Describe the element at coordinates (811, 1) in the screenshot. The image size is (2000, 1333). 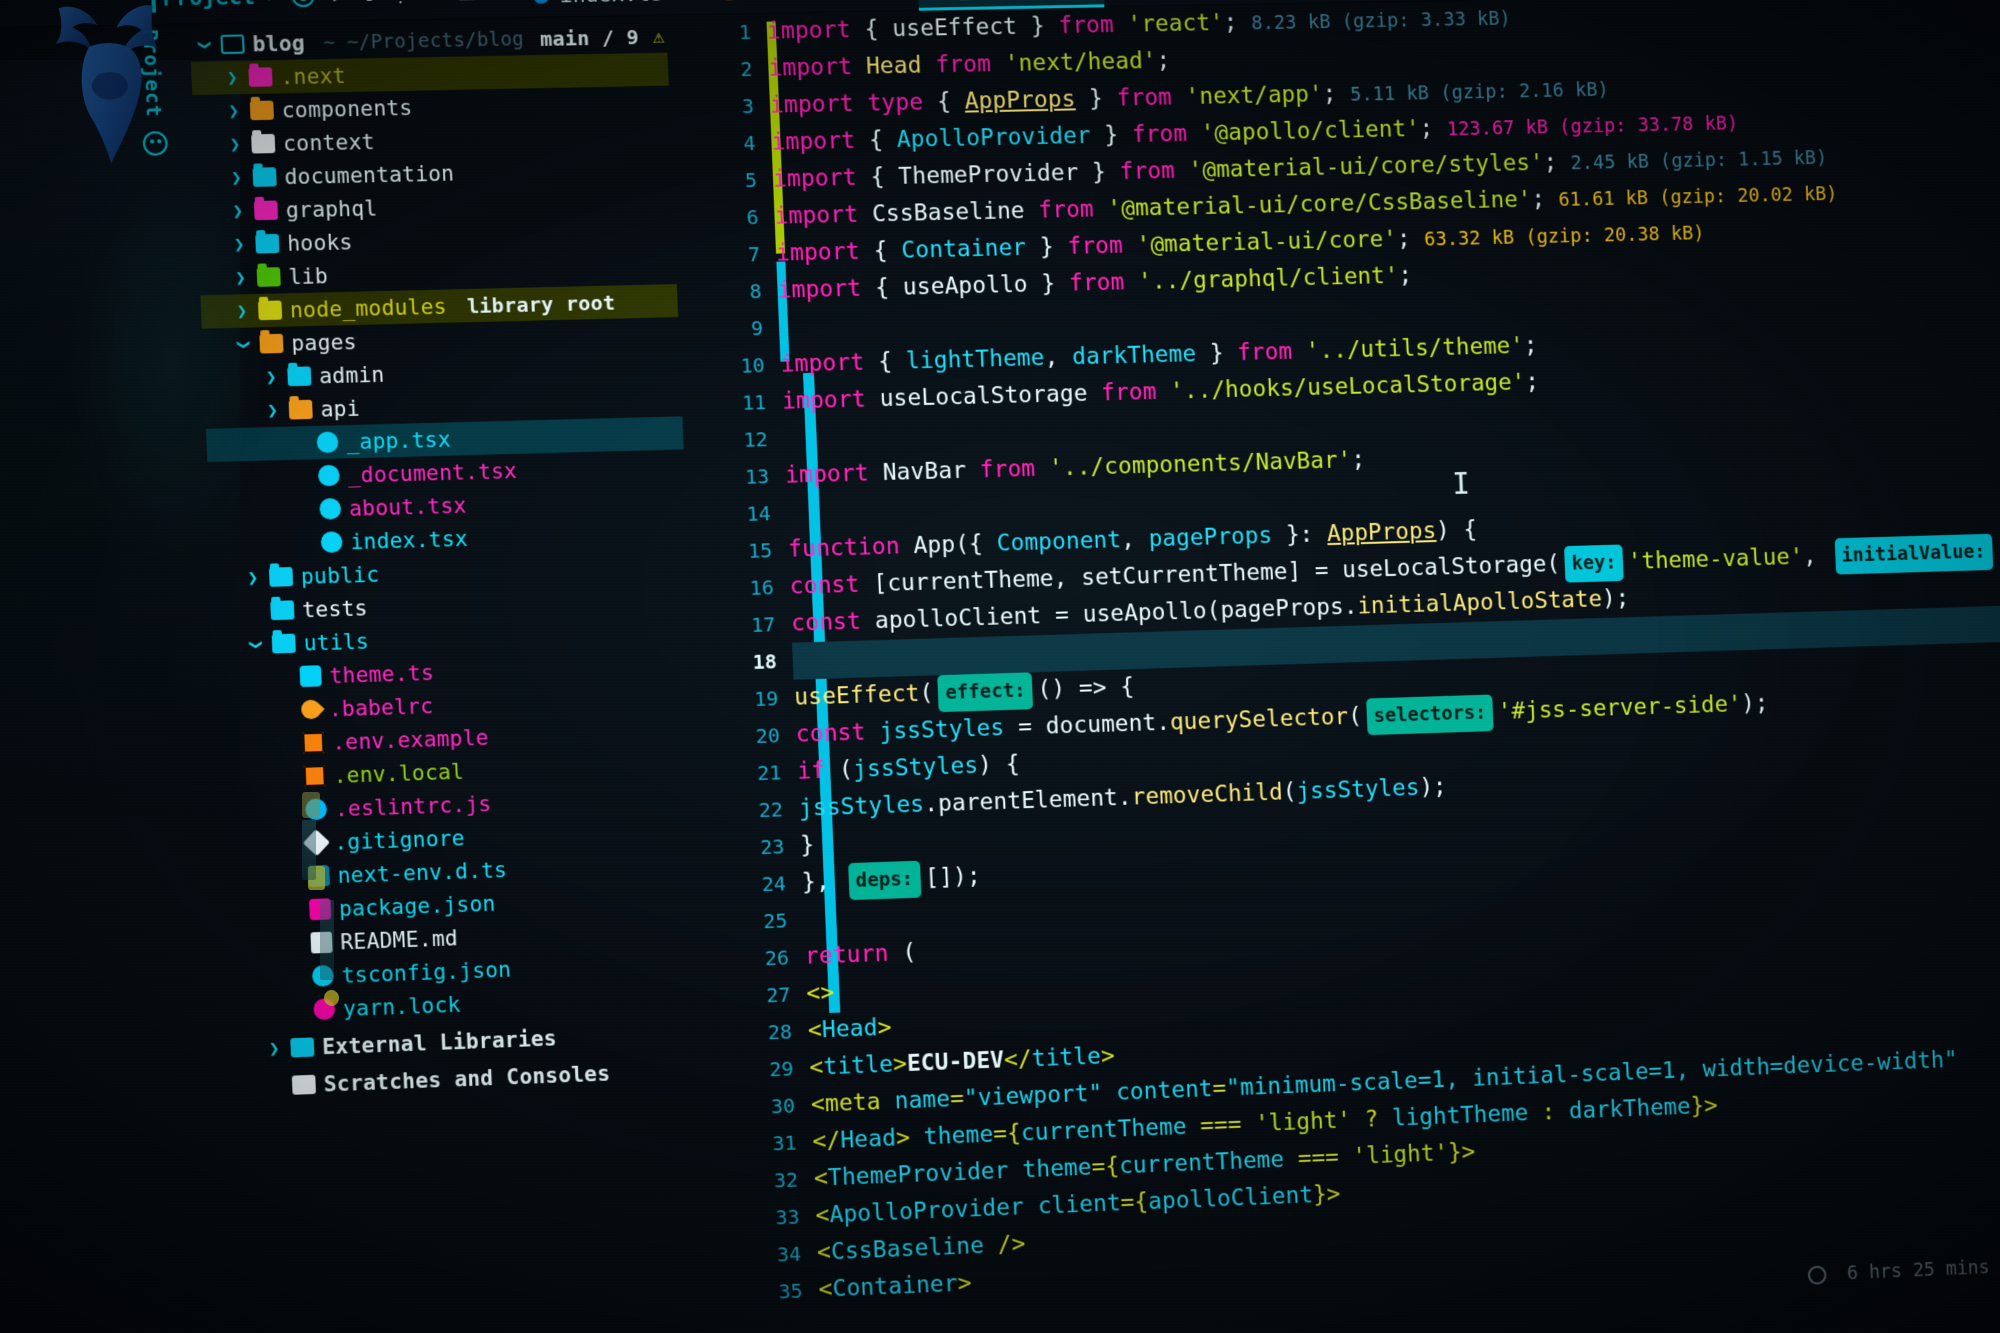
I see `editor-tab-label: .env.local` at that location.